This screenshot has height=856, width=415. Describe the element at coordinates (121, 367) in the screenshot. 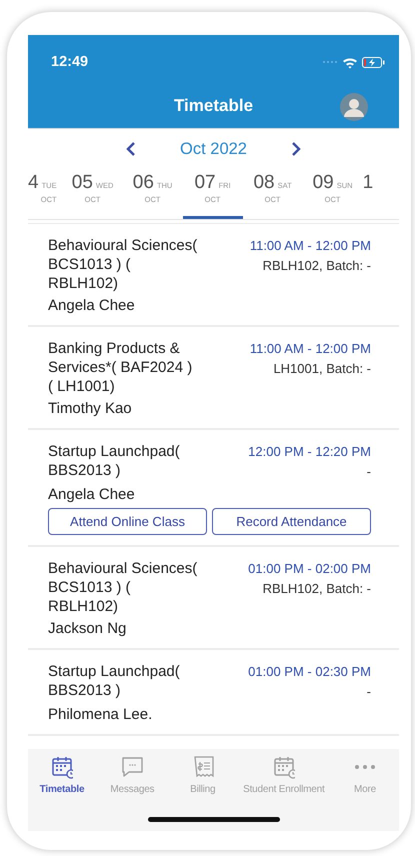

I see `class-title: Banking Products & Services*( BAF2024 ) ( LH1001)` at that location.